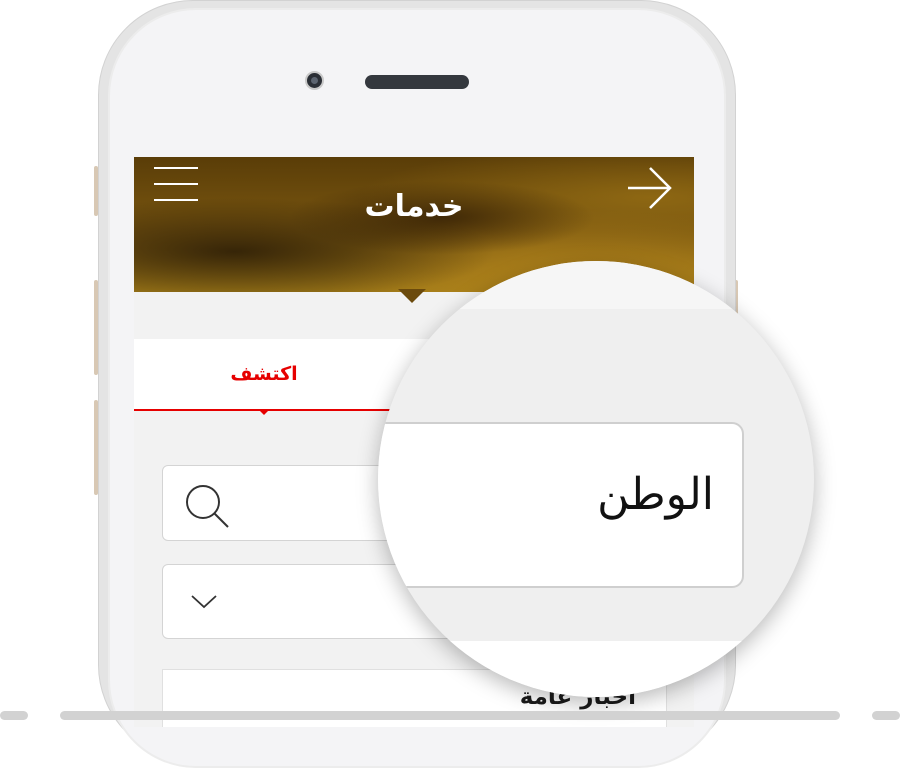 This screenshot has height=768, width=900. What do you see at coordinates (561, 669) in the screenshot?
I see `magnified-dropdown` at bounding box center [561, 669].